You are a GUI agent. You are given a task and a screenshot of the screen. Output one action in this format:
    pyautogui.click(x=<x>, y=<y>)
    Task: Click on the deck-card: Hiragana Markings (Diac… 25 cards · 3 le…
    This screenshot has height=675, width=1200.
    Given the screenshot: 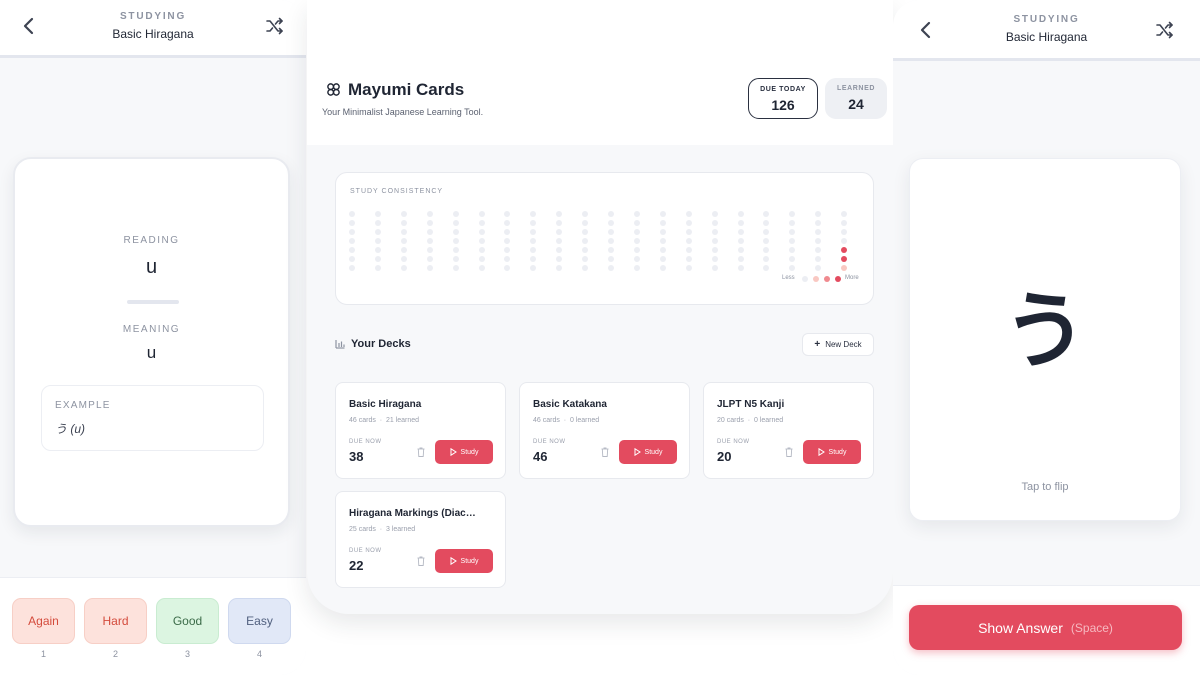 What is the action you would take?
    pyautogui.click(x=420, y=539)
    